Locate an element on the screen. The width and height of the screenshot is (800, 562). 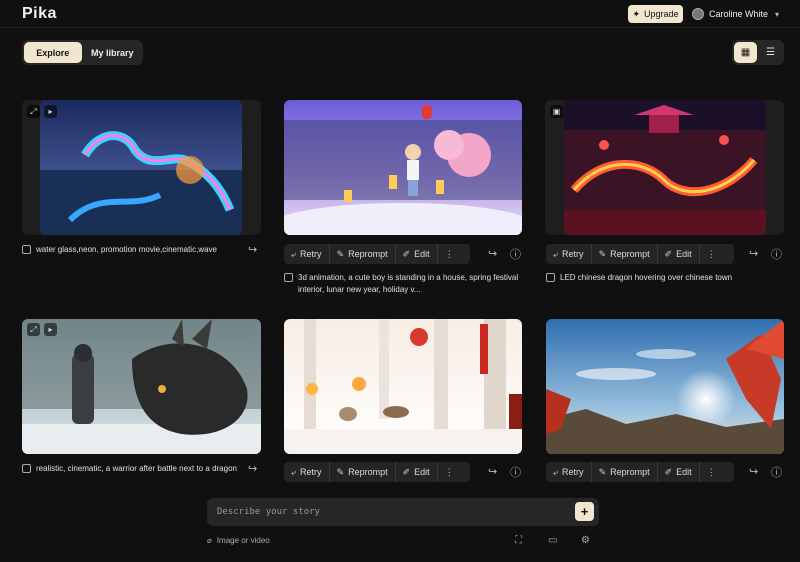
app-logo: Pika is located at coordinates (39, 14).